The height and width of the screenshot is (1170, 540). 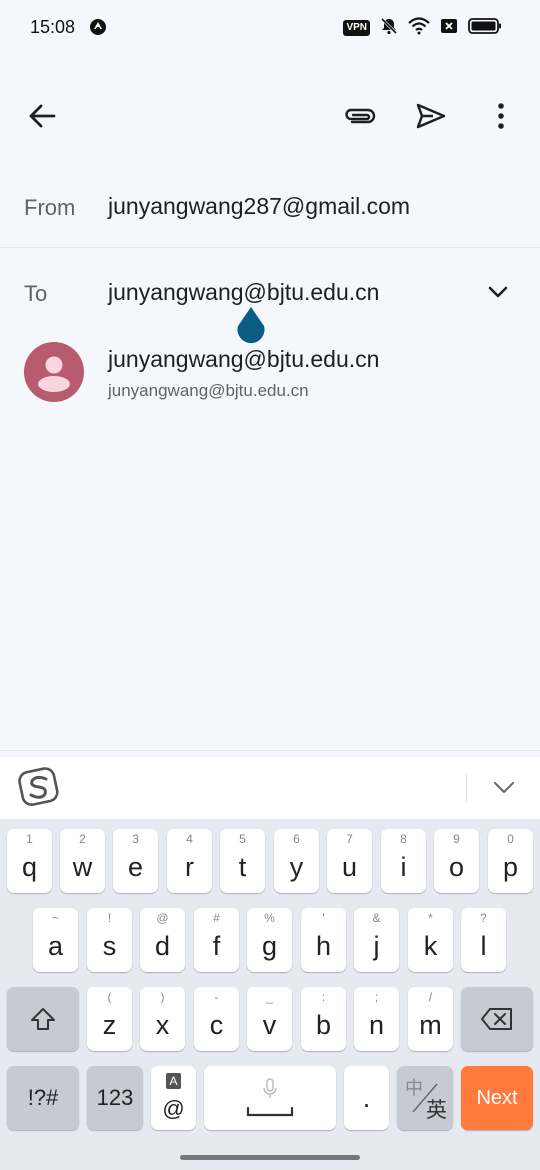 I want to click on mute-icon, so click(x=389, y=28).